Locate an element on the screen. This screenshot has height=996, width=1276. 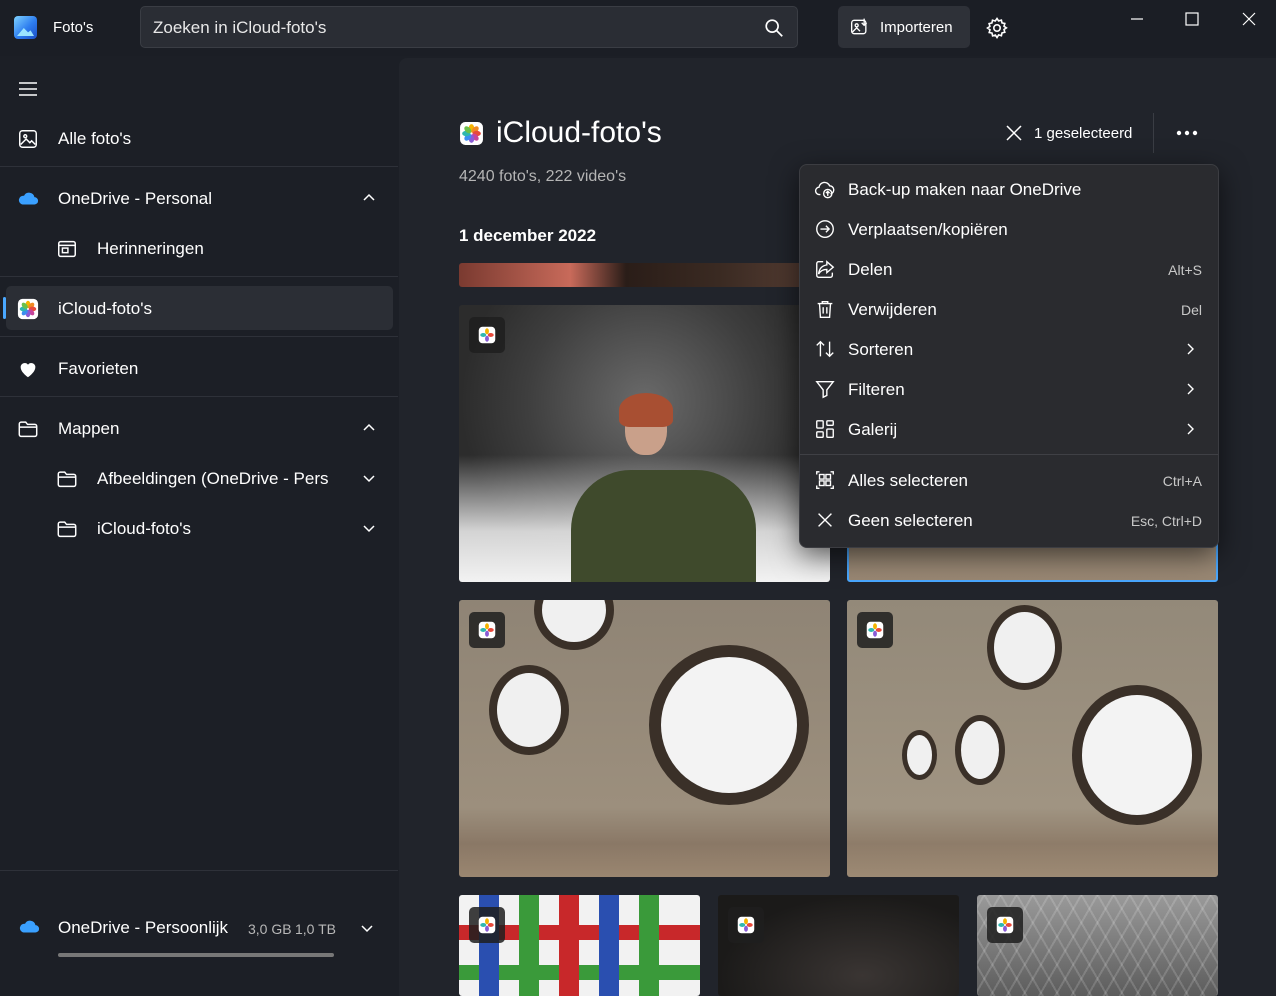
app-title: Foto's is located at coordinates (73, 27).